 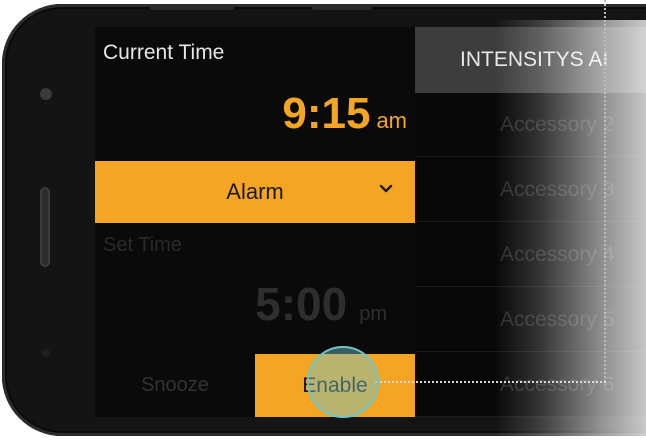 I want to click on annotation-line-vertical, so click(x=605, y=191).